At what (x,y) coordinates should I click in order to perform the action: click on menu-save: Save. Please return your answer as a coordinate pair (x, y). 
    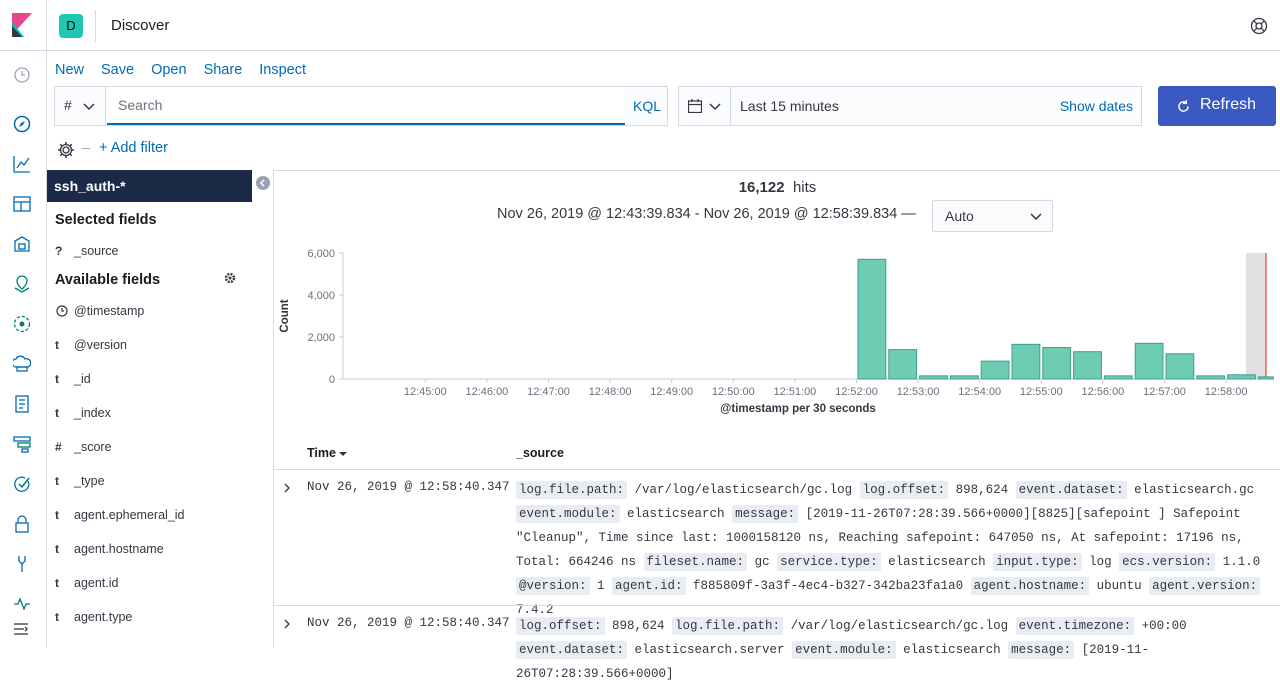
    Looking at the image, I should click on (117, 70).